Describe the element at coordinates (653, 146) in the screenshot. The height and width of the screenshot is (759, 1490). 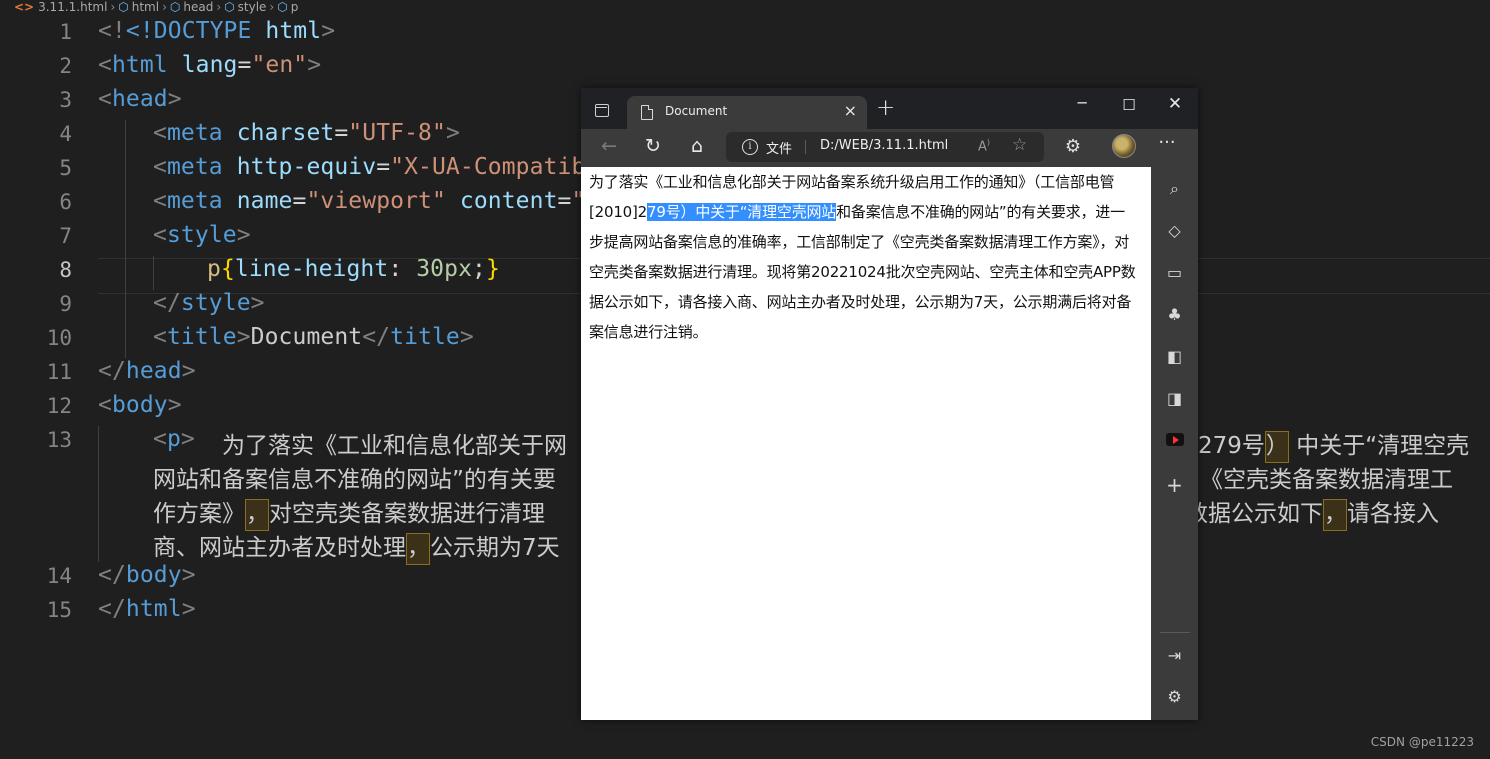
I see `refresh-button: ↻` at that location.